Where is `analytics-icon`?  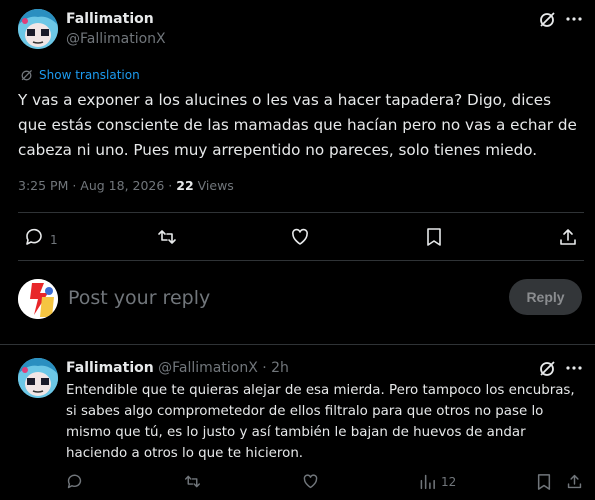
analytics-icon is located at coordinates (426, 481).